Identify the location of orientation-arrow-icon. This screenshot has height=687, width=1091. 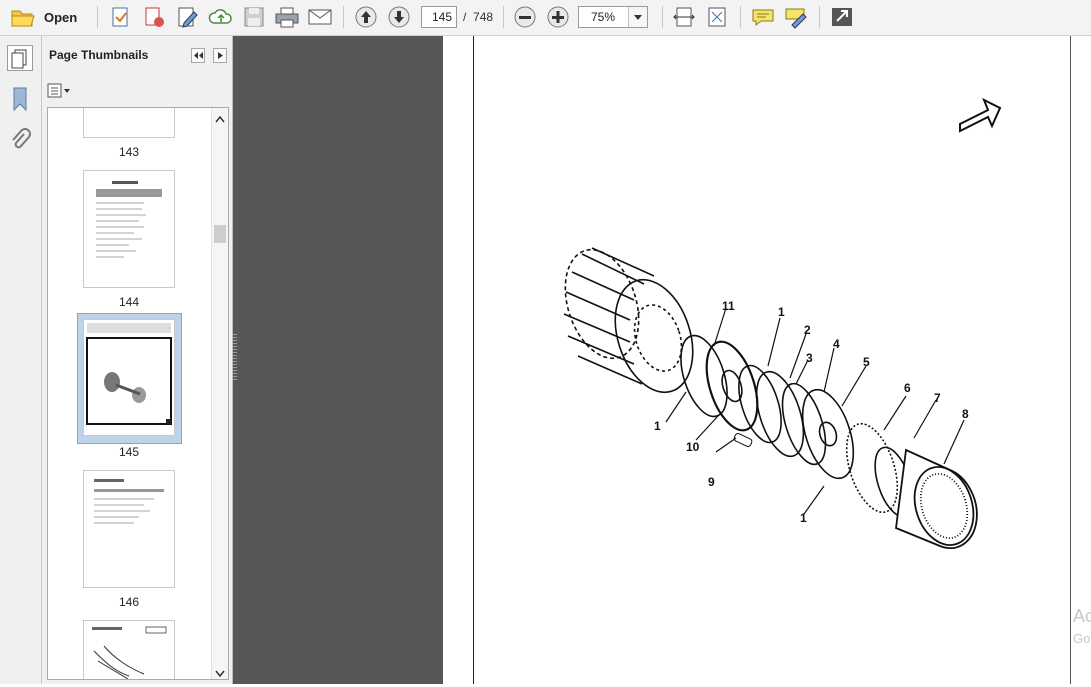
(980, 115).